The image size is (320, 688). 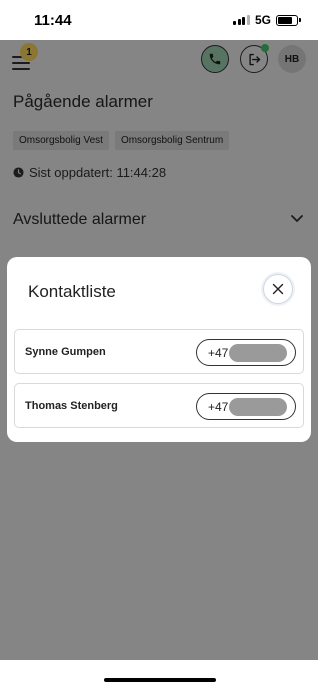 What do you see at coordinates (159, 20) in the screenshot?
I see `status-bar: 11:44 5G` at bounding box center [159, 20].